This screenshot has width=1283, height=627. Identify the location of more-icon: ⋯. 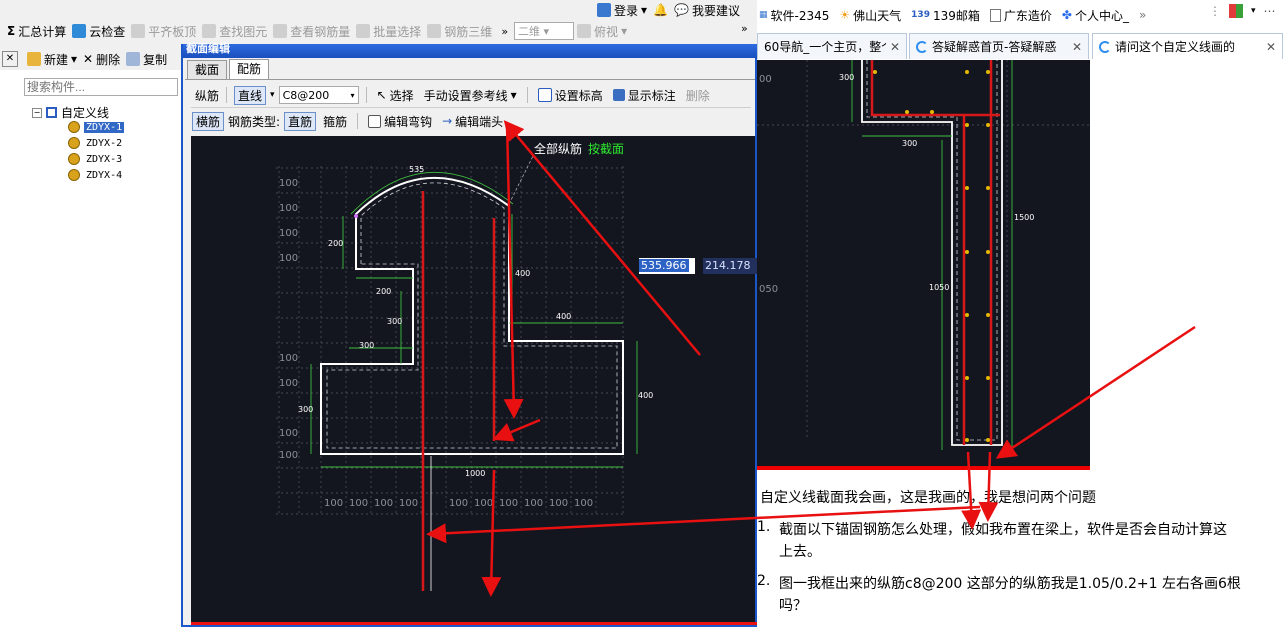
(1270, 11).